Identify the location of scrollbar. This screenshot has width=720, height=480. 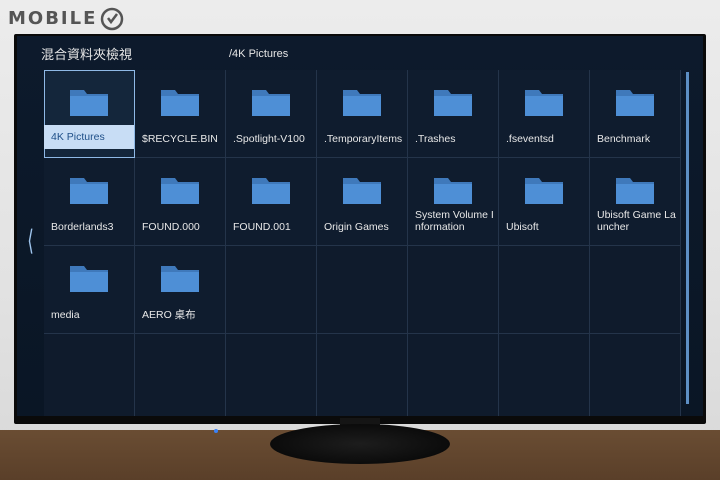
(687, 238).